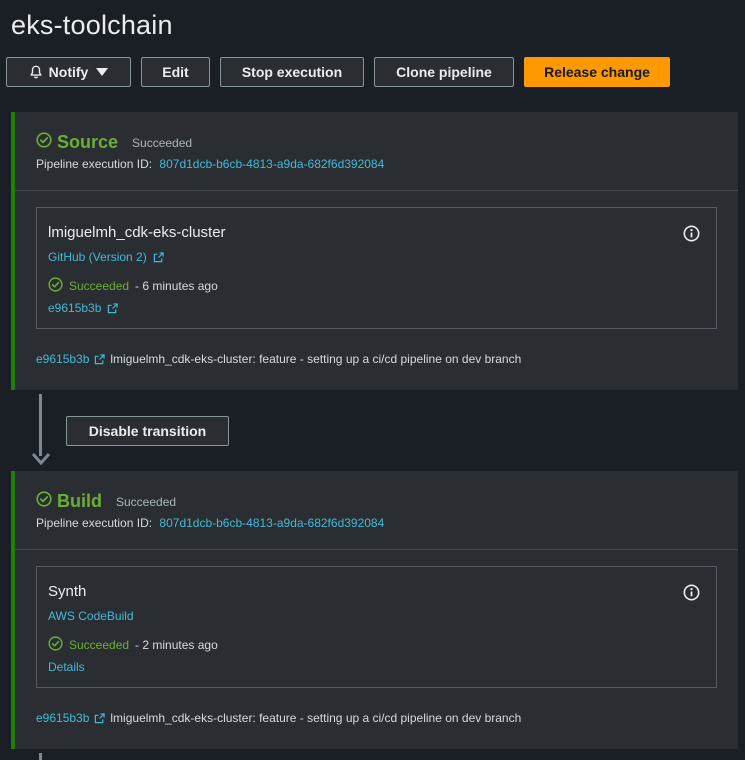 The width and height of the screenshot is (745, 760). What do you see at coordinates (91, 616) in the screenshot?
I see `provider-label: AWS CodeBuild` at bounding box center [91, 616].